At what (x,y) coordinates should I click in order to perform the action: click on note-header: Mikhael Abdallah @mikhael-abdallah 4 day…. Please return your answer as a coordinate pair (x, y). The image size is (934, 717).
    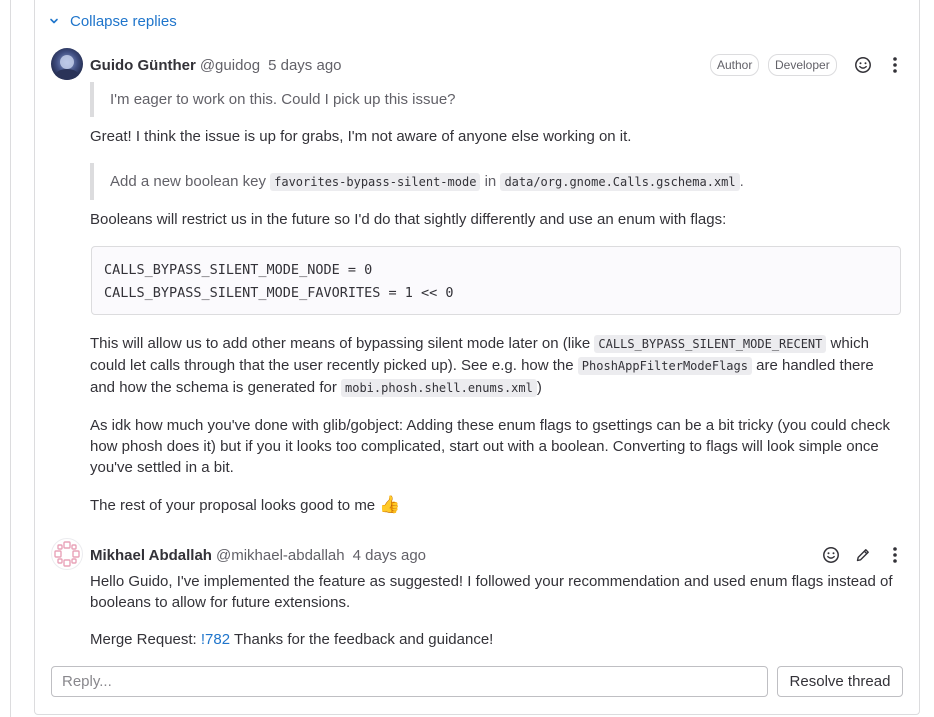
    Looking at the image, I should click on (258, 555).